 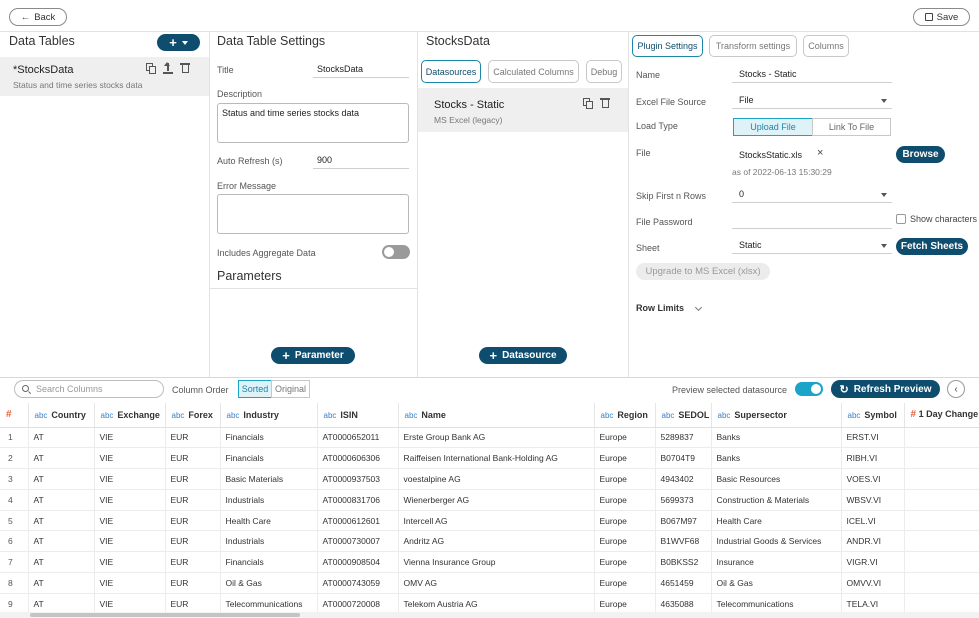 I want to click on name-value: Stocks - Static, so click(x=768, y=74).